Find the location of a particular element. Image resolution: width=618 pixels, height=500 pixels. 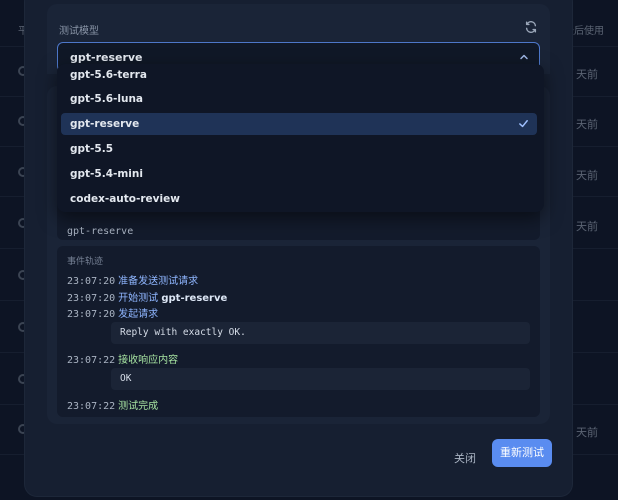

event-message: 测试完成 is located at coordinates (138, 406).